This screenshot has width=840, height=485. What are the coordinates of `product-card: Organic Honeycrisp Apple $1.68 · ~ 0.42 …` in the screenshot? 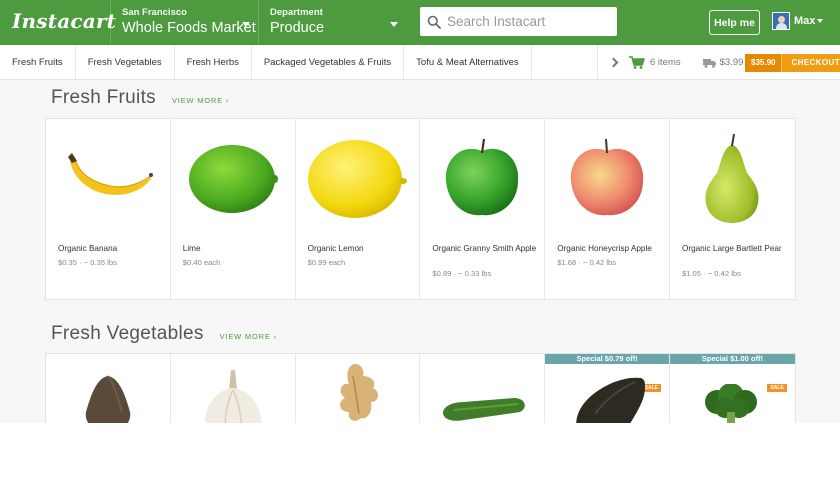 It's located at (607, 209).